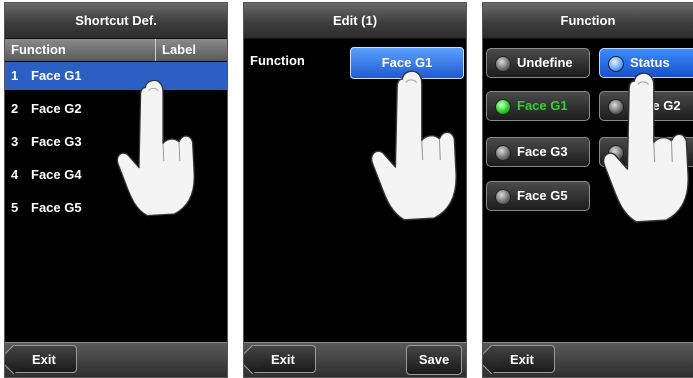 The width and height of the screenshot is (693, 378). I want to click on table-row: 5 Face G5, so click(116, 208).